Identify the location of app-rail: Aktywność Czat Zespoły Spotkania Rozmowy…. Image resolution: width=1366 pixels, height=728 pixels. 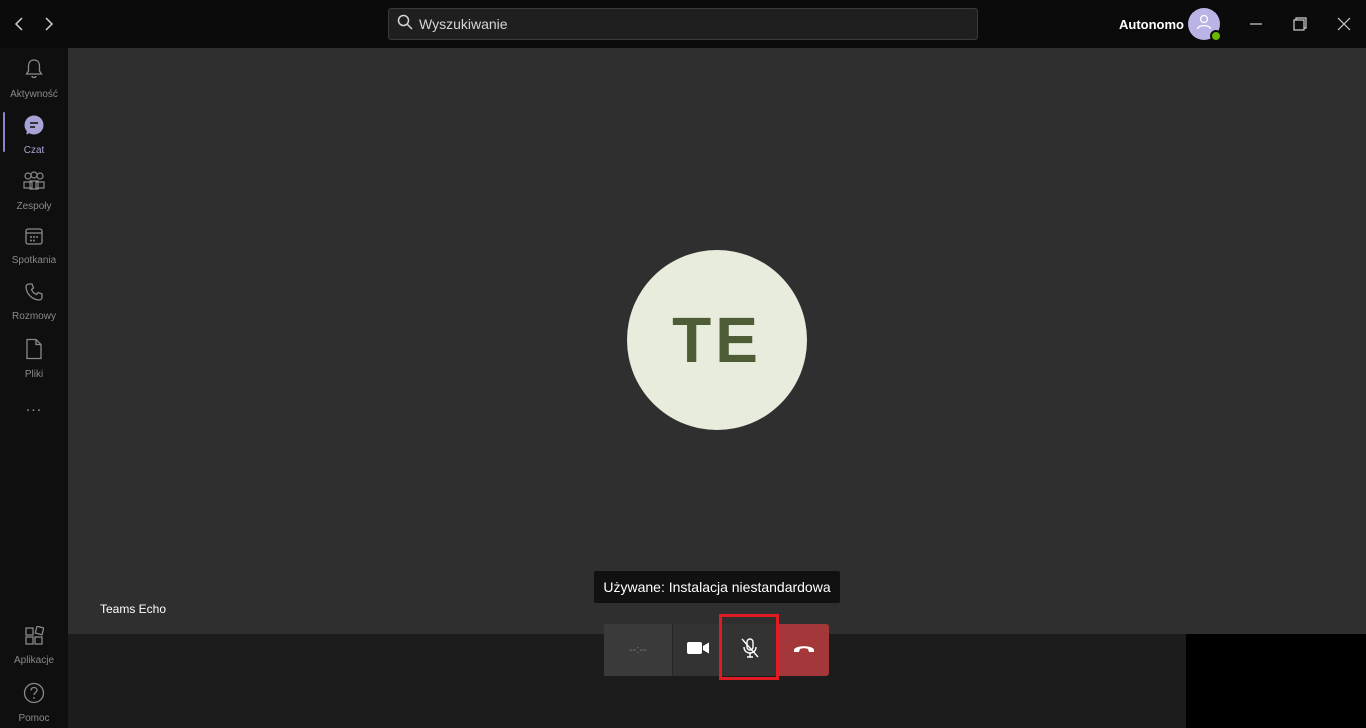
(34, 388).